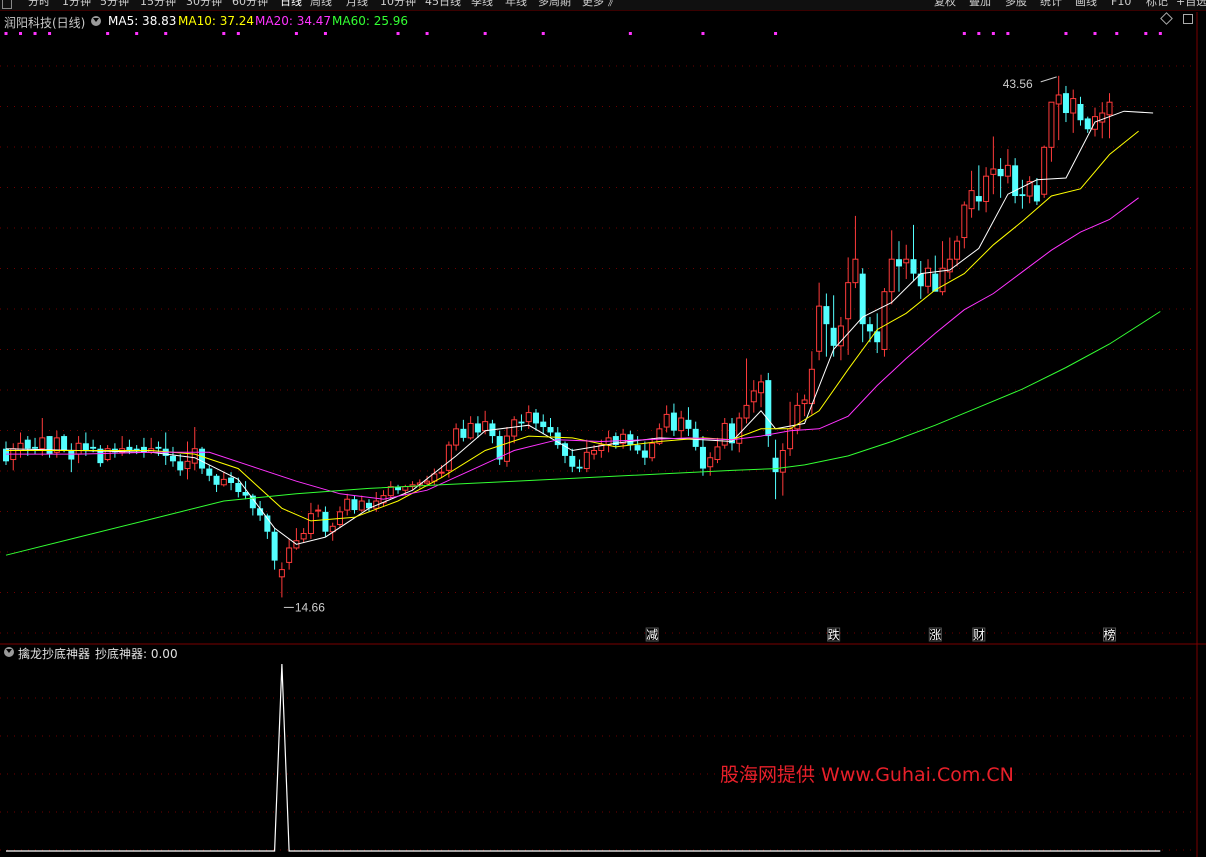 This screenshot has height=857, width=1206. I want to click on max-pointer, so click(1048, 79).